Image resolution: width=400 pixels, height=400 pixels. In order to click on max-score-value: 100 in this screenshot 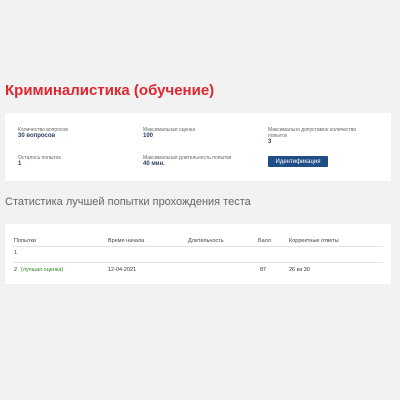, I will do `click(148, 136)`.